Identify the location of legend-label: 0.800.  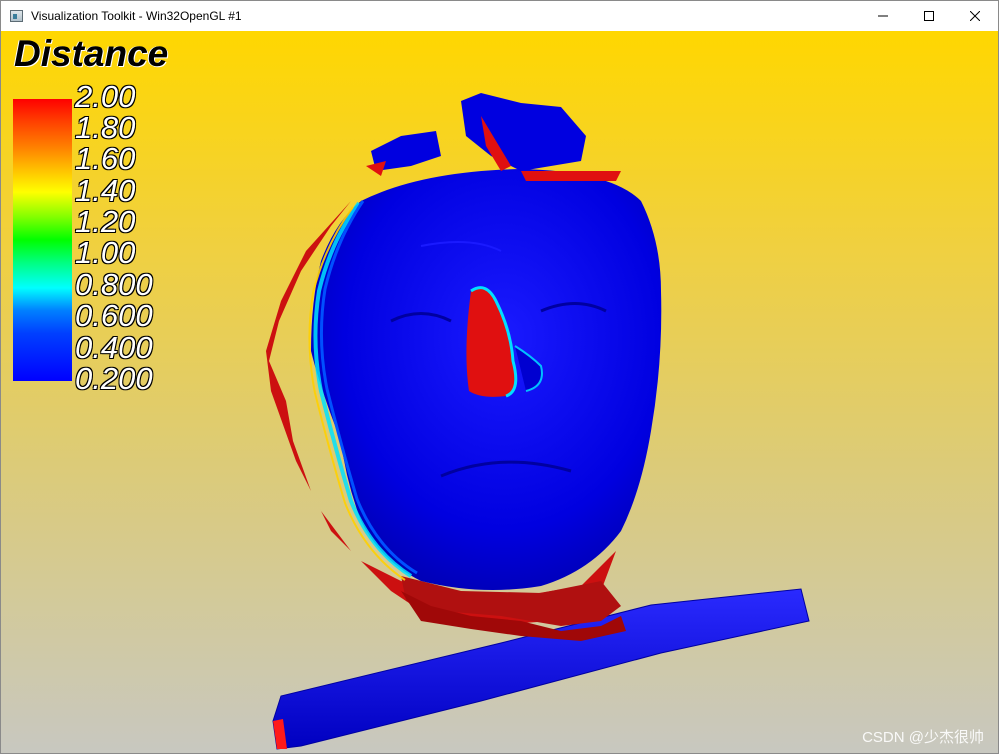
(114, 284).